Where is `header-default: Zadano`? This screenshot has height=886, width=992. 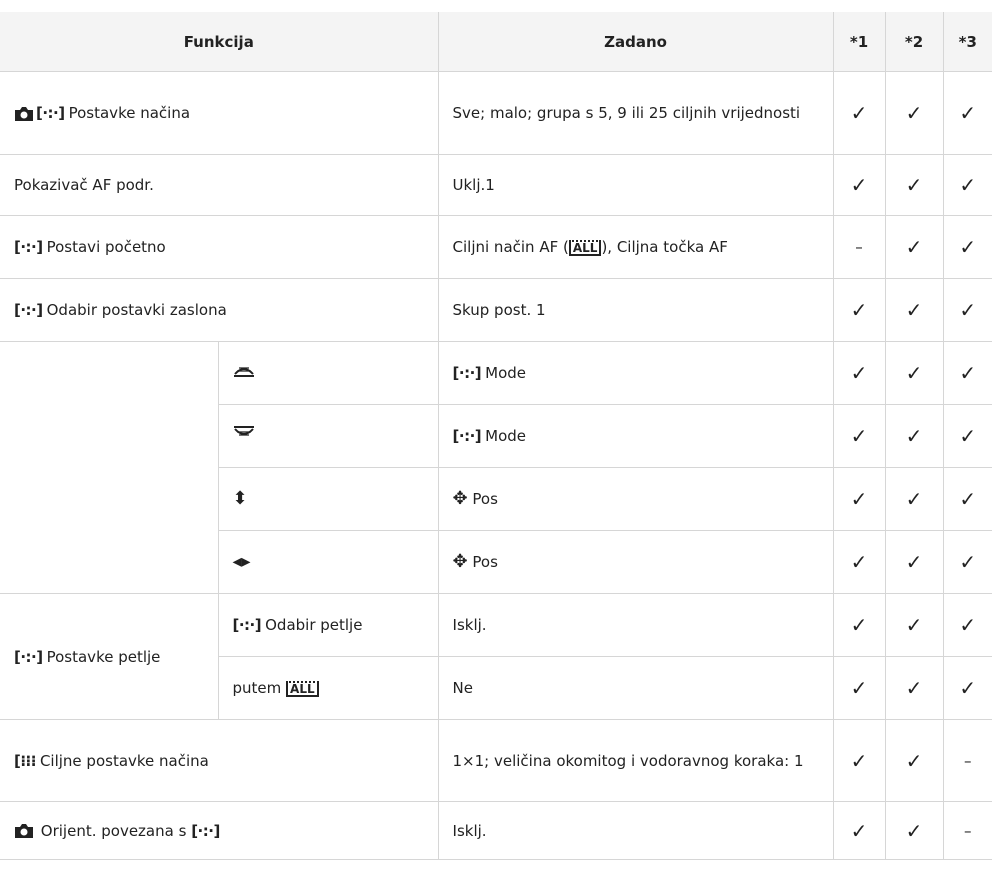 header-default: Zadano is located at coordinates (635, 42).